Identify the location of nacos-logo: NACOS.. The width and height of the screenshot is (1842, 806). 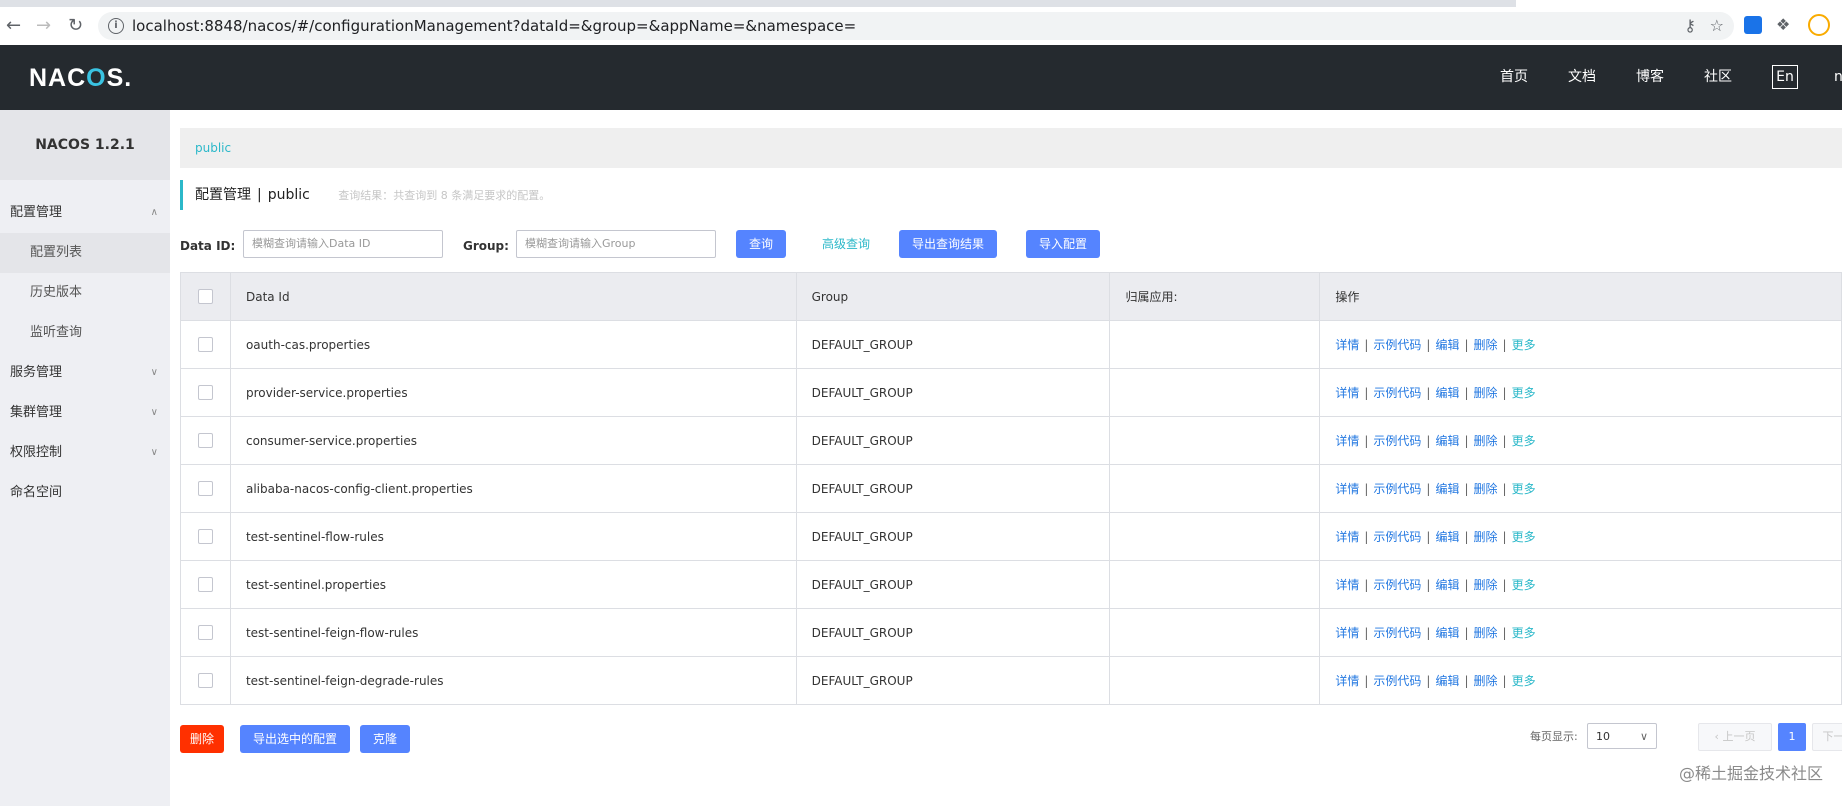
(80, 78).